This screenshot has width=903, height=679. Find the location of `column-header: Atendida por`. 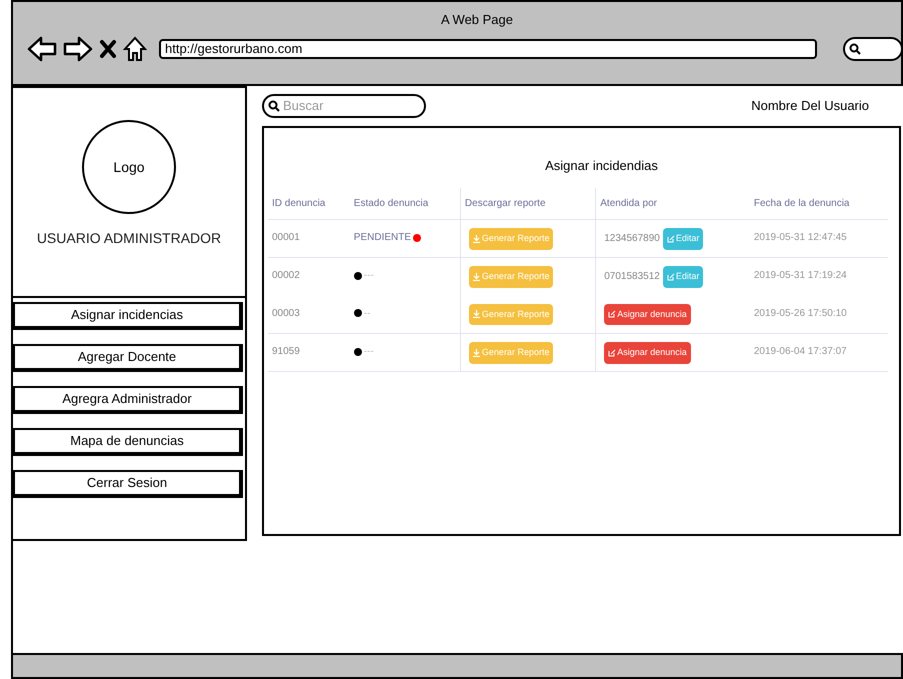

column-header: Atendida por is located at coordinates (673, 204).